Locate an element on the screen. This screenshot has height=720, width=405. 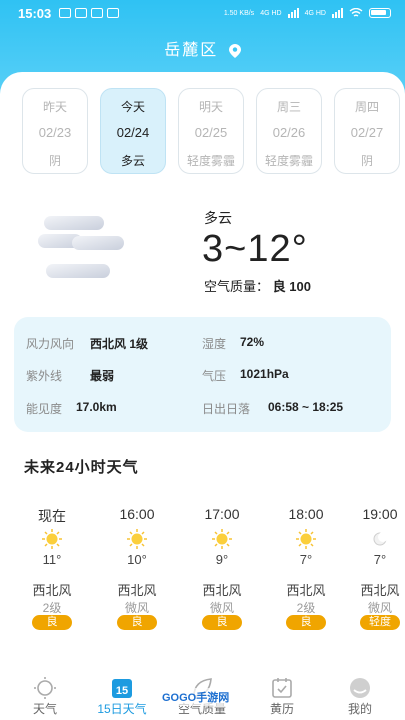
day-name: 今天 is located at coordinates (132, 107).